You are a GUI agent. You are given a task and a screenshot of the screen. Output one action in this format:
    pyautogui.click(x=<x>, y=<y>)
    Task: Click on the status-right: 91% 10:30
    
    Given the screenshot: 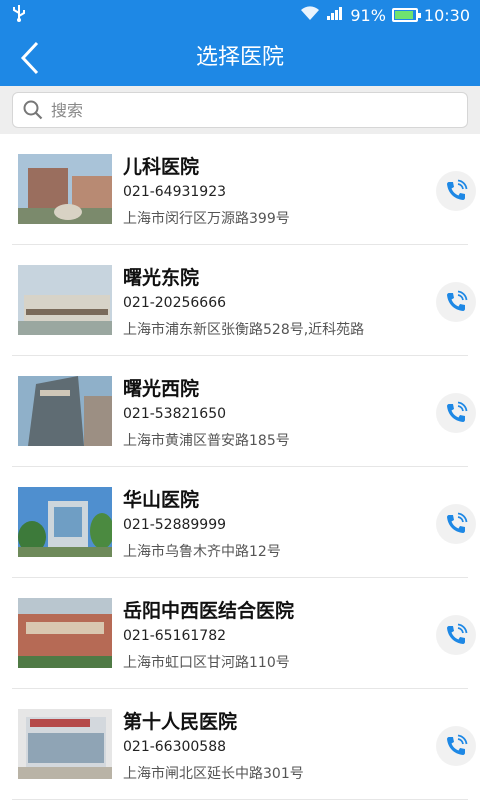 What is the action you would take?
    pyautogui.click(x=385, y=15)
    